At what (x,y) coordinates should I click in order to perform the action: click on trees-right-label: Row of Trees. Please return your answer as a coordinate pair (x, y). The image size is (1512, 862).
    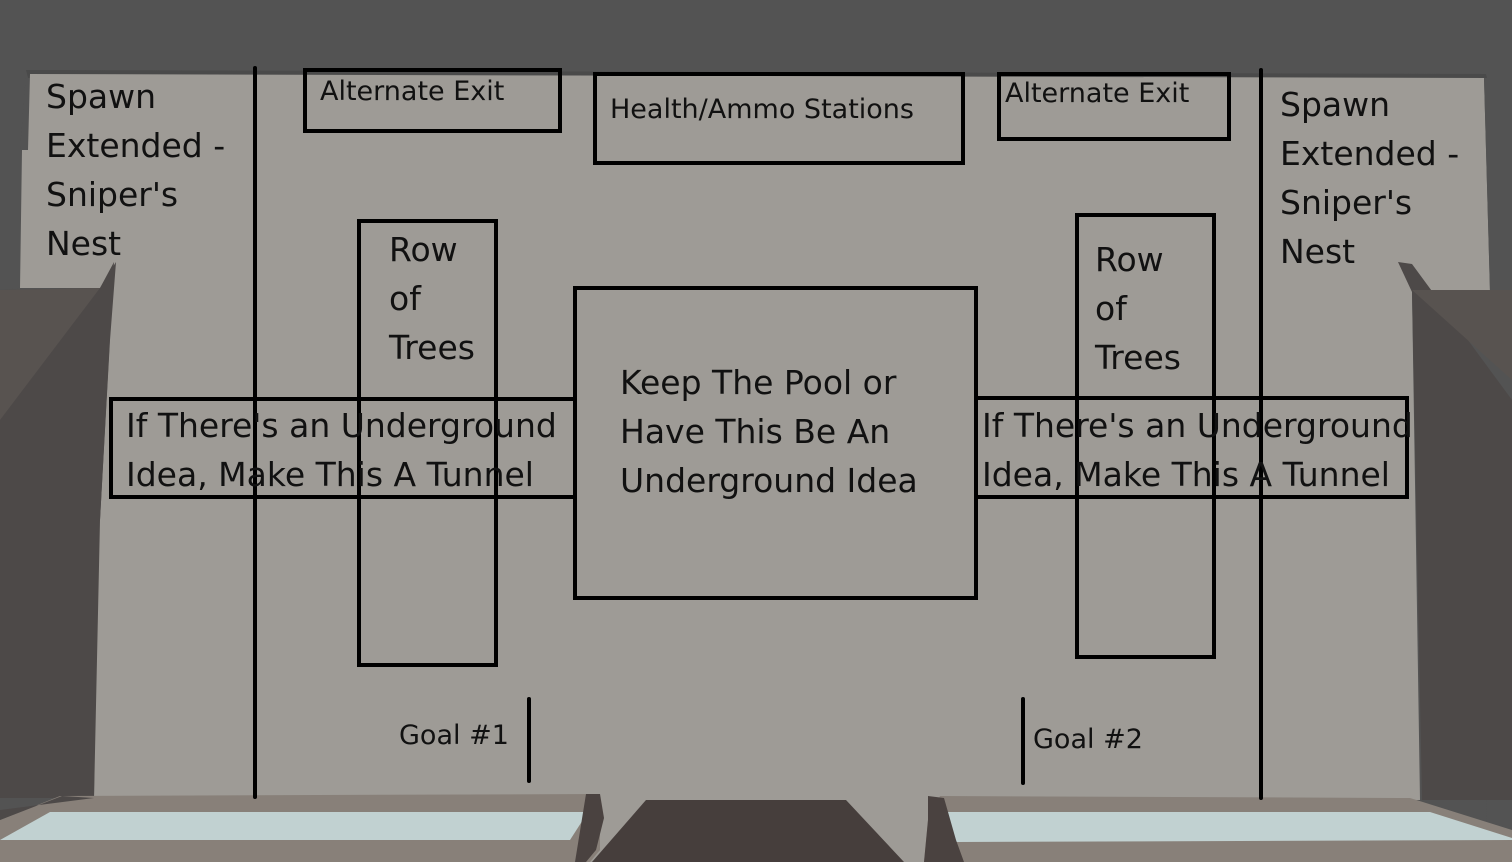
    Looking at the image, I should click on (1138, 308).